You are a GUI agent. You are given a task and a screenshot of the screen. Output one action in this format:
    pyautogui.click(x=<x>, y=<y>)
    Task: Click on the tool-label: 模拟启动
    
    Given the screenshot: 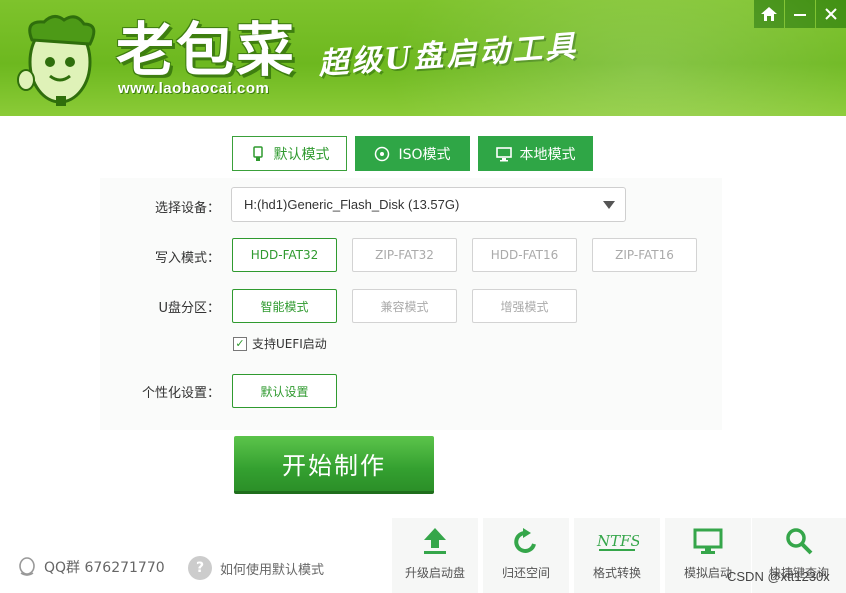 What is the action you would take?
    pyautogui.click(x=707, y=573)
    